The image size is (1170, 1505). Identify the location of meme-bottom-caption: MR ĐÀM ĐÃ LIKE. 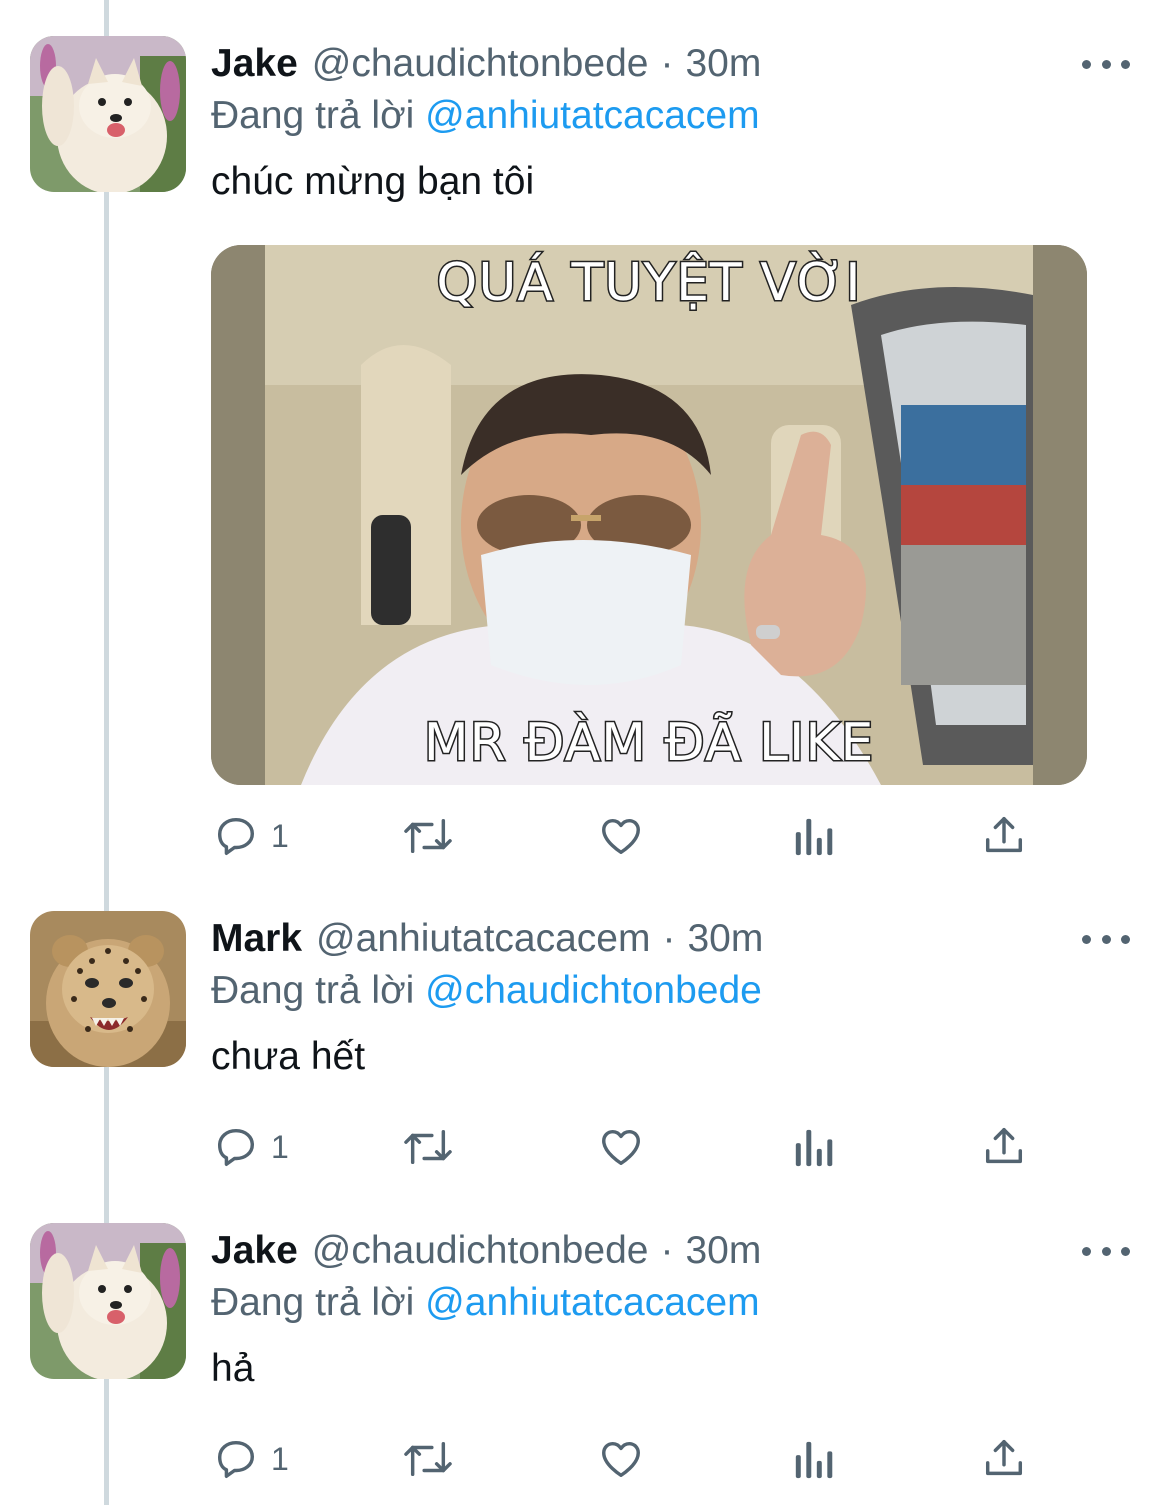
(648, 743).